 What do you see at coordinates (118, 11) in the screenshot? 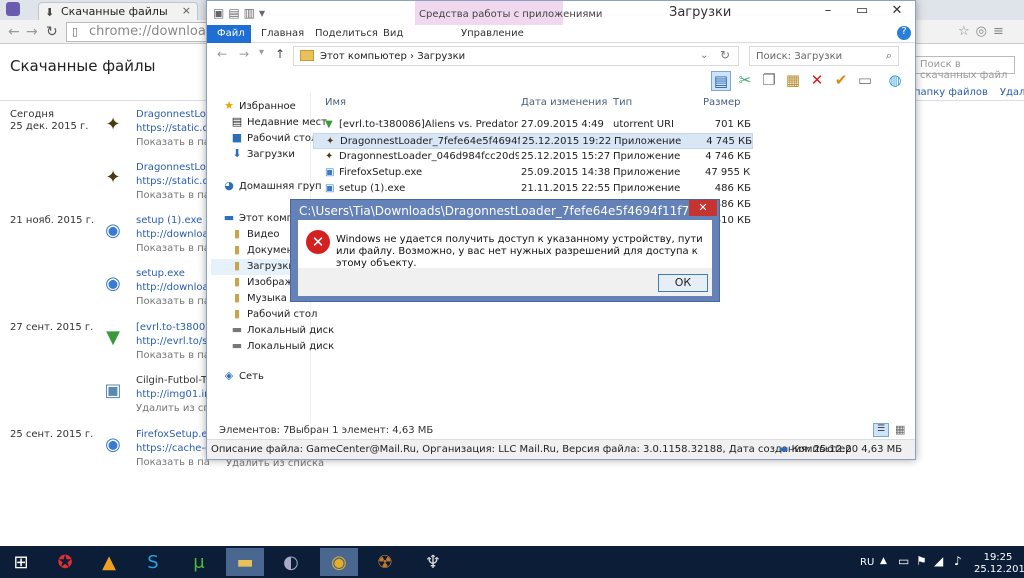
I see `browser-tab: ⬇ Скачанные файлы ×` at bounding box center [118, 11].